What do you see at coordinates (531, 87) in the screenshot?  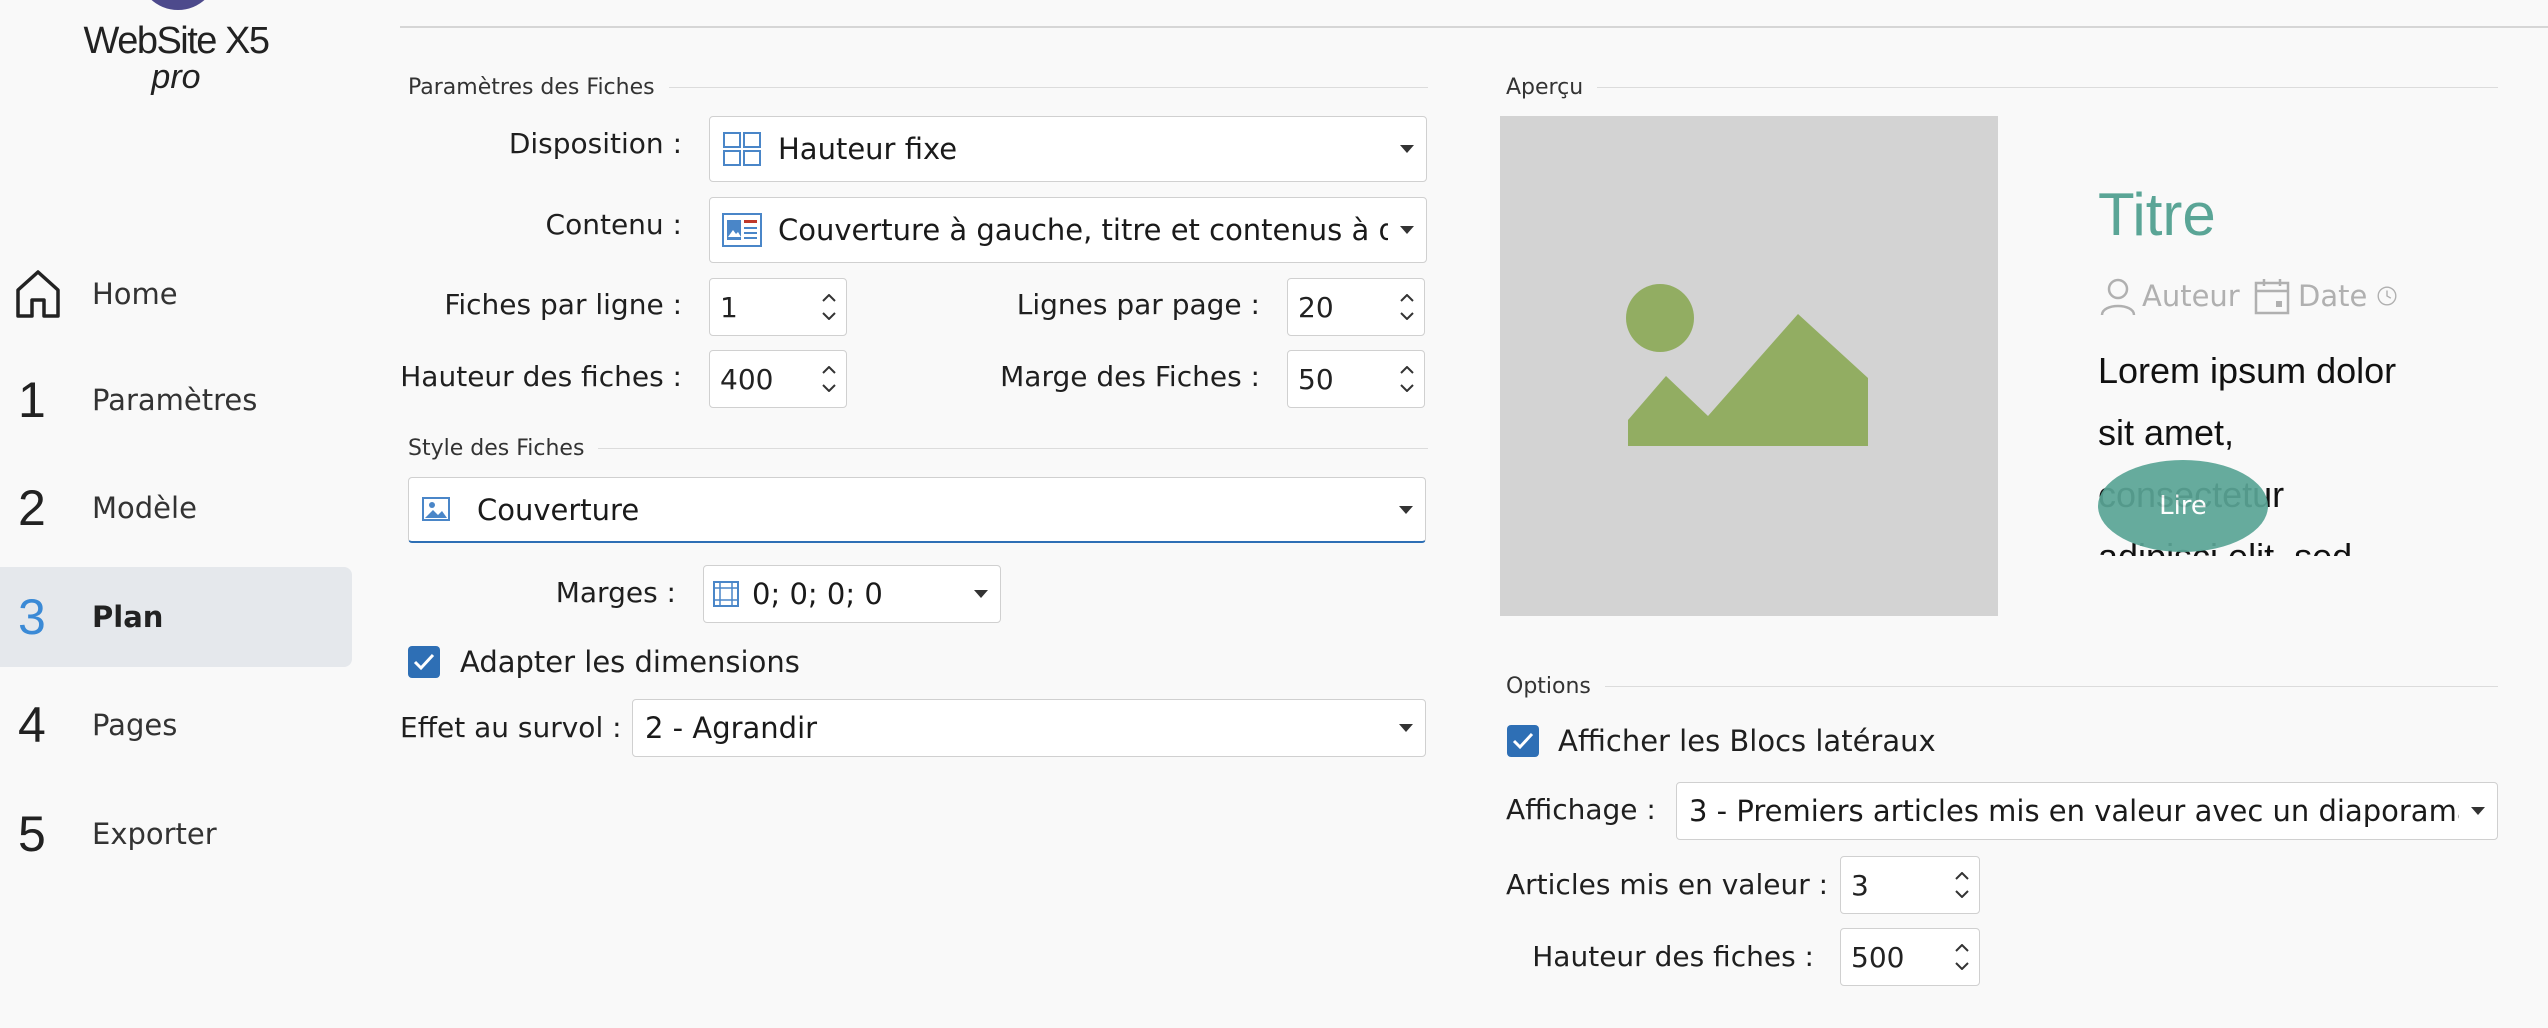 I see `section-title: Paramètres des Fiches` at bounding box center [531, 87].